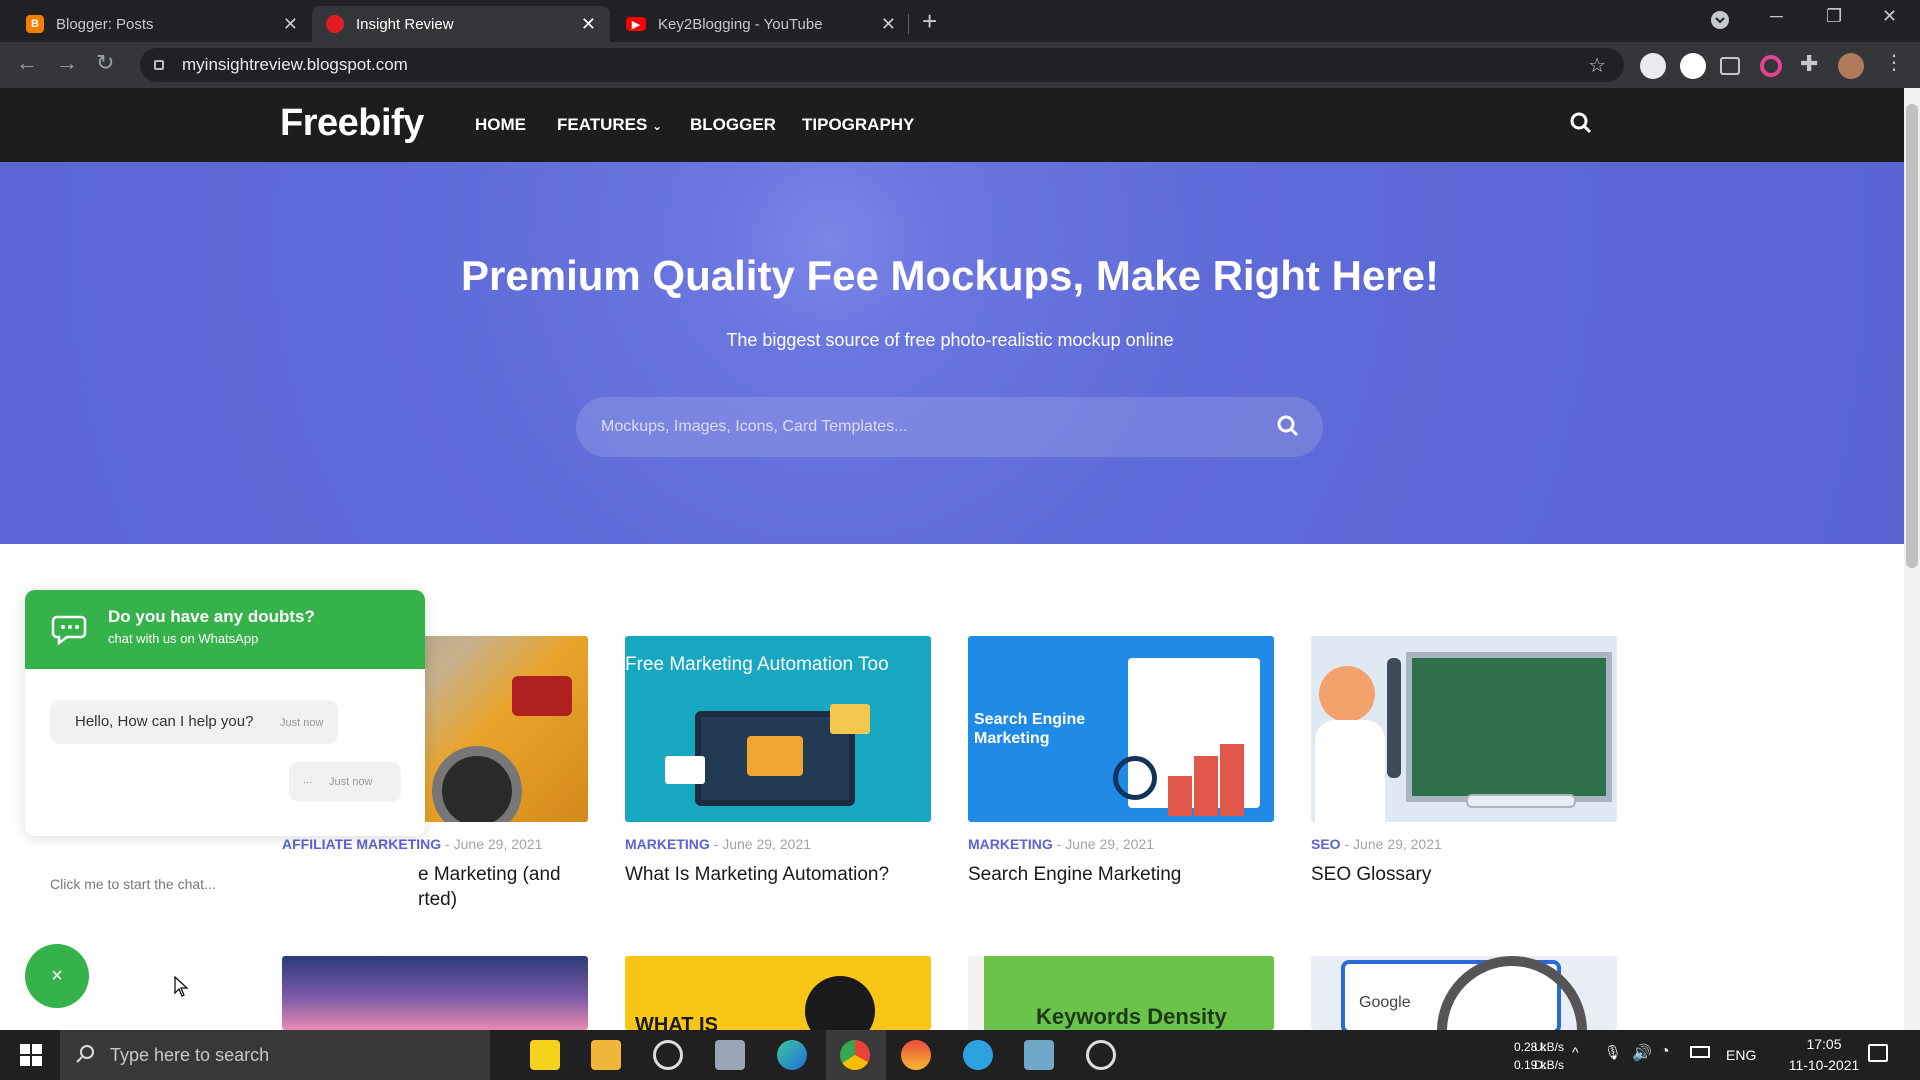 Image resolution: width=1920 pixels, height=1080 pixels. Describe the element at coordinates (636, 24) in the screenshot. I see `youtube-icon: ▶` at that location.